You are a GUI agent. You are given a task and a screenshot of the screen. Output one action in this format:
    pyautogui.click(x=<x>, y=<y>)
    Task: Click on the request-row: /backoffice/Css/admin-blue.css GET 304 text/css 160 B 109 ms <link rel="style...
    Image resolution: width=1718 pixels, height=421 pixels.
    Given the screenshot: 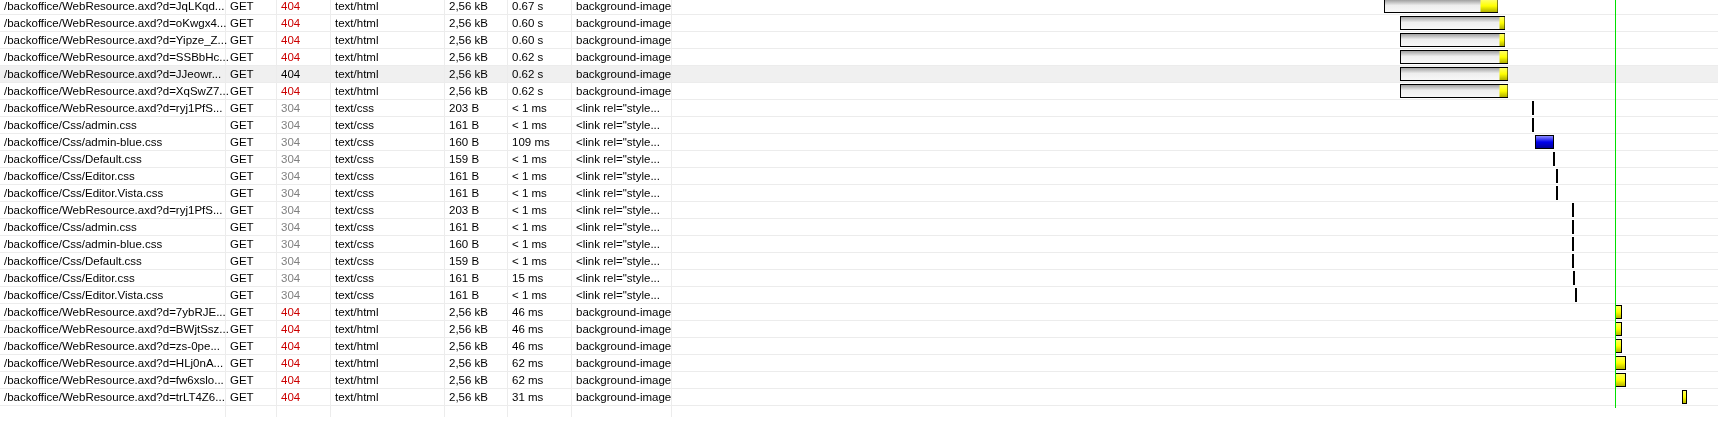 What is the action you would take?
    pyautogui.click(x=859, y=142)
    